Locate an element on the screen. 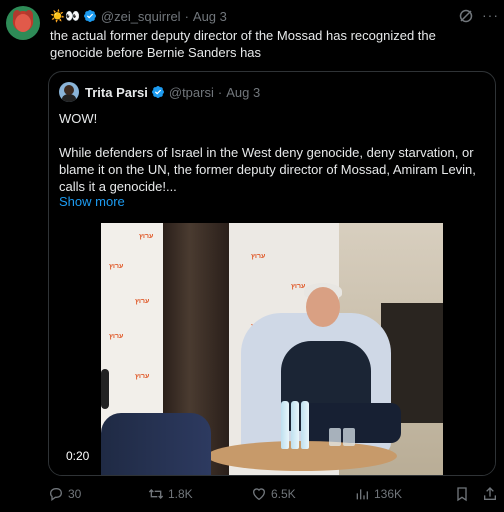 Image resolution: width=504 pixels, height=512 pixels. quote-date: Aug 3 is located at coordinates (243, 92).